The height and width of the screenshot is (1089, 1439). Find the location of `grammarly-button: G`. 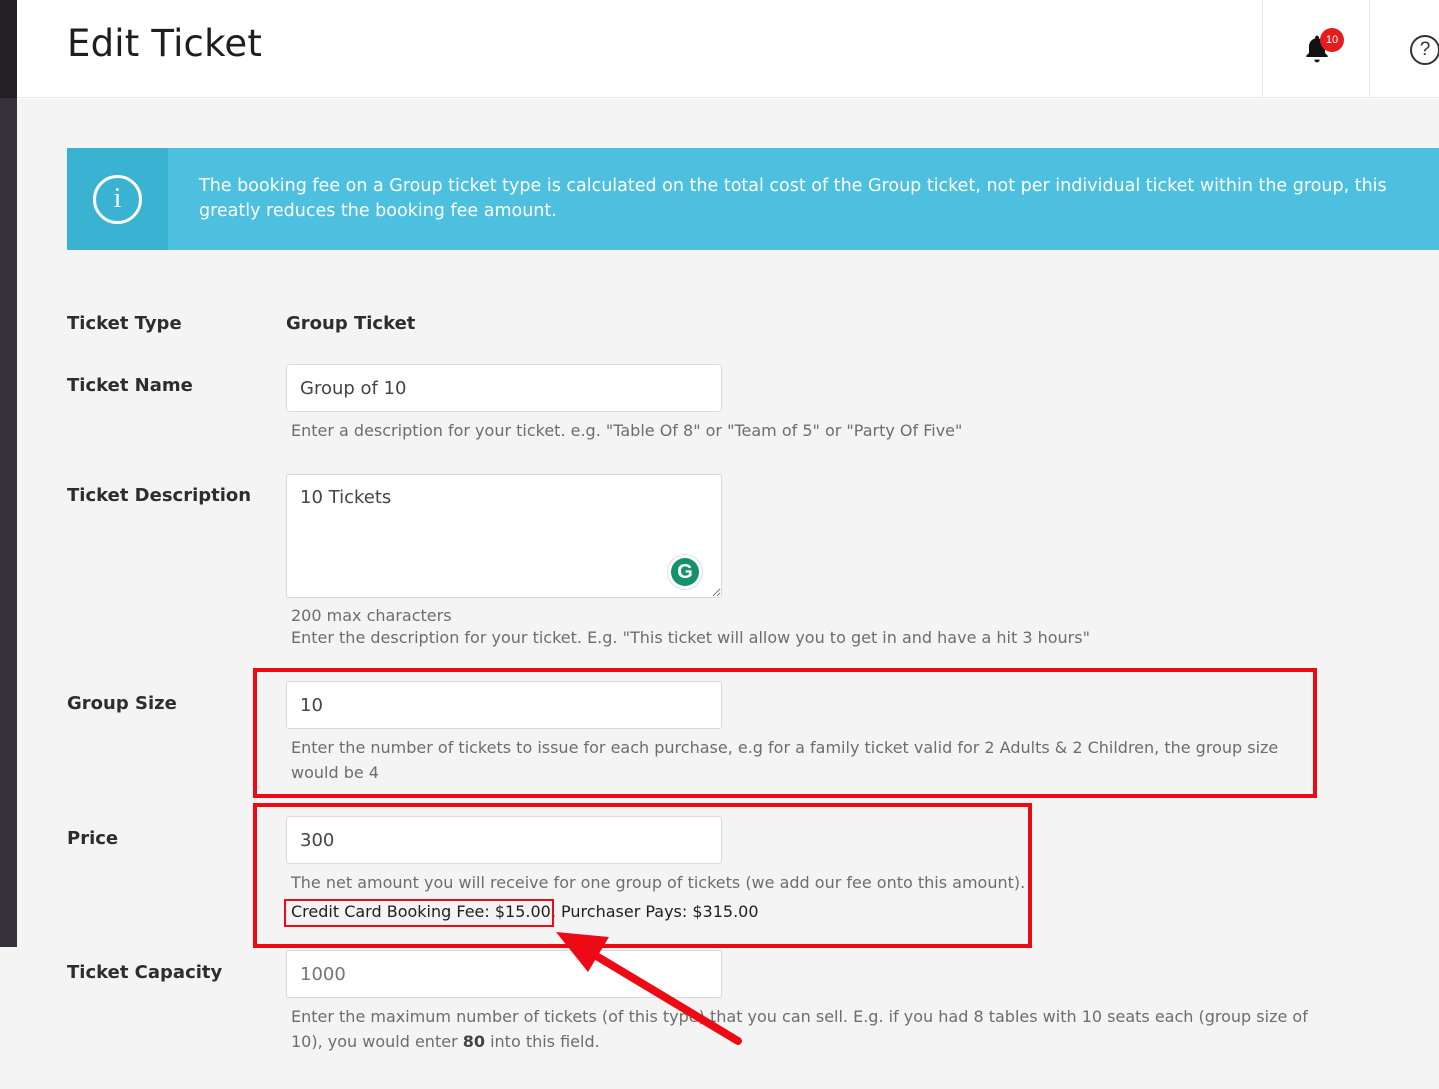

grammarly-button: G is located at coordinates (685, 572).